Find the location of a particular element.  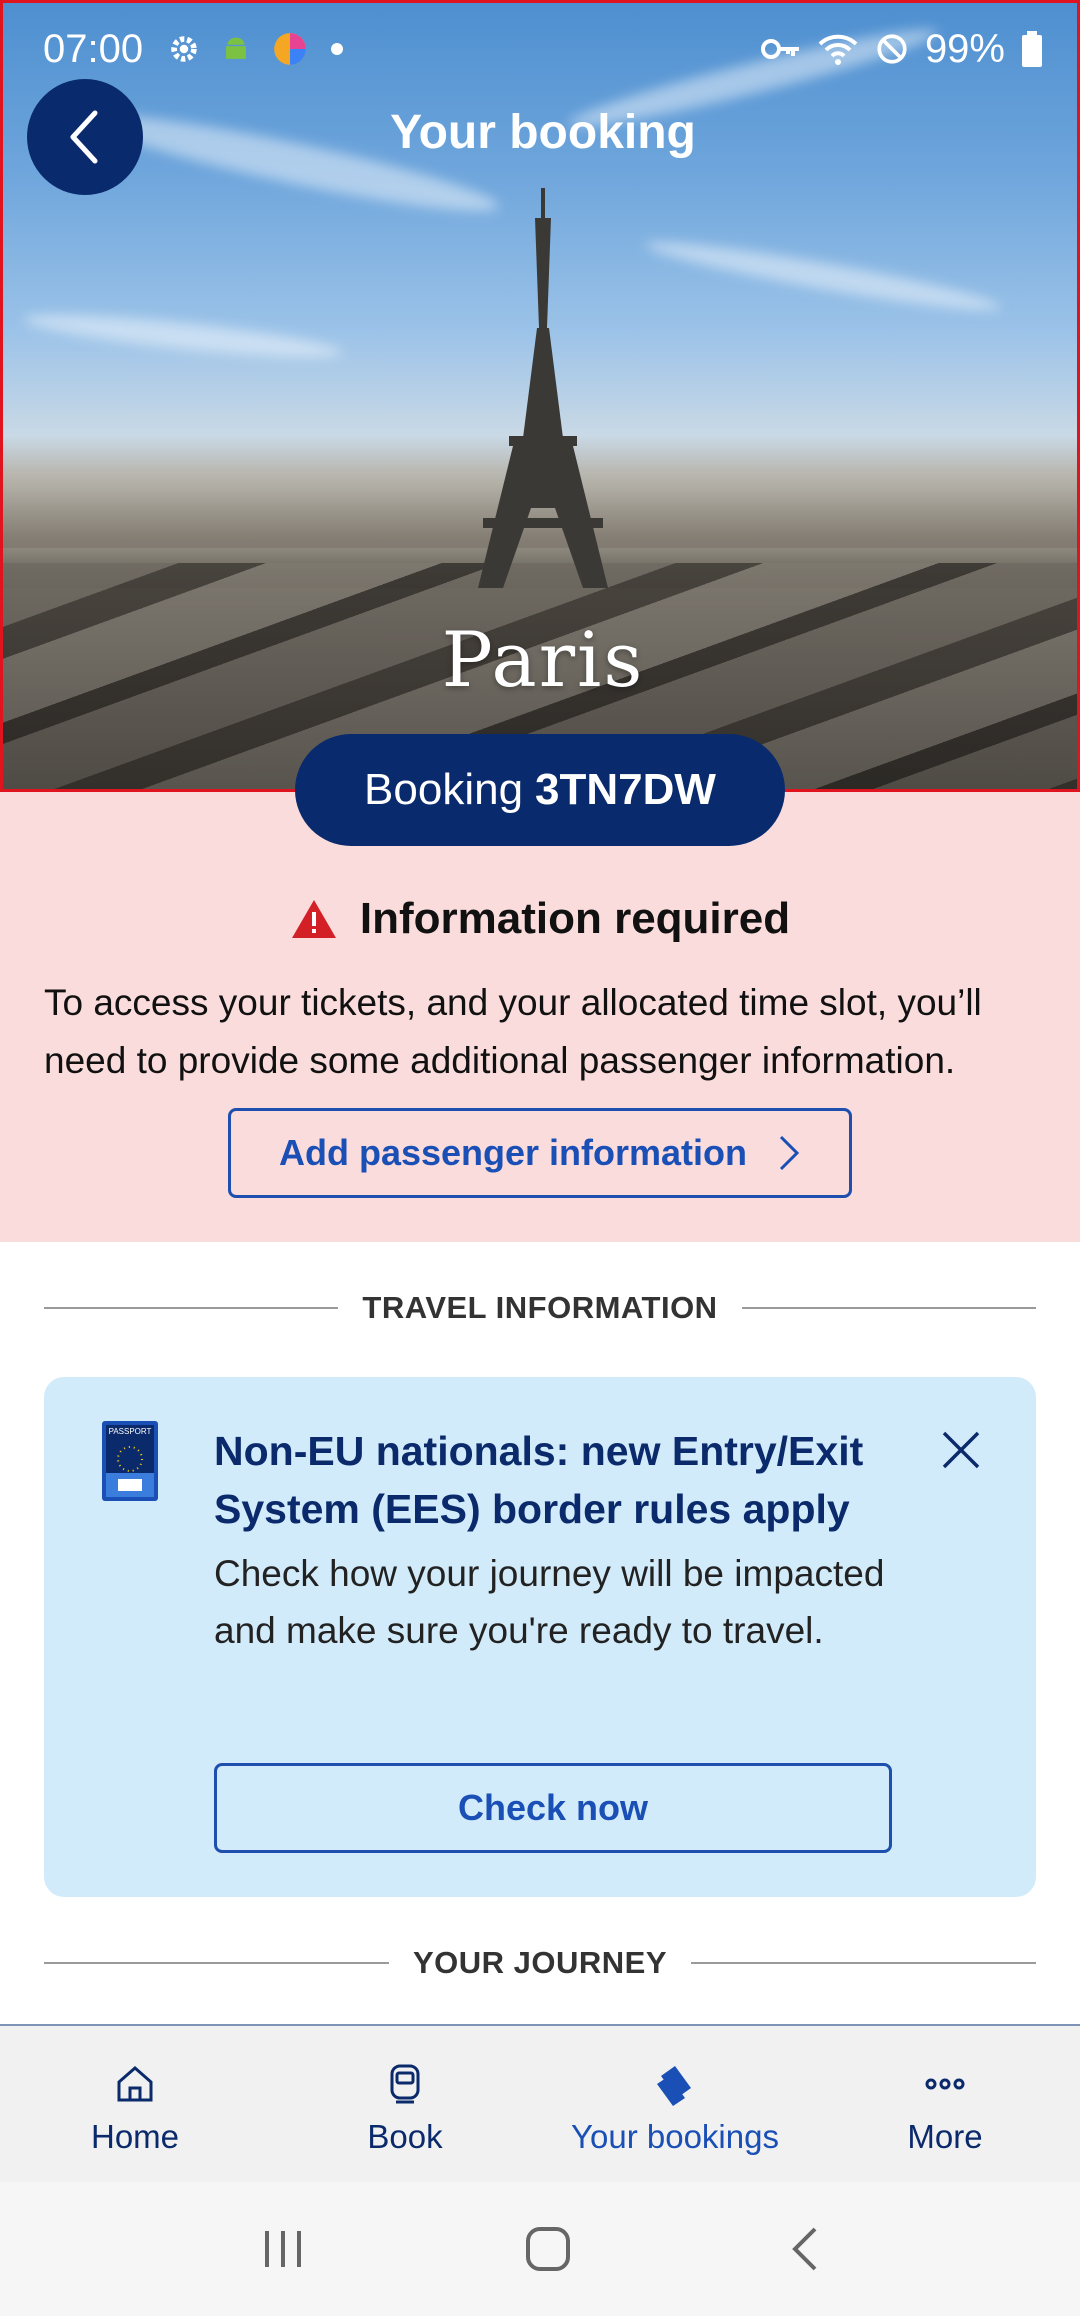

alert-title: Information required is located at coordinates (575, 918).